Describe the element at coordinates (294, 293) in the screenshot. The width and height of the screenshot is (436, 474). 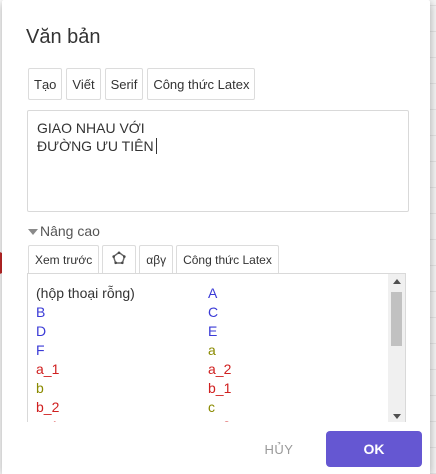
I see `object-list-item: A` at that location.